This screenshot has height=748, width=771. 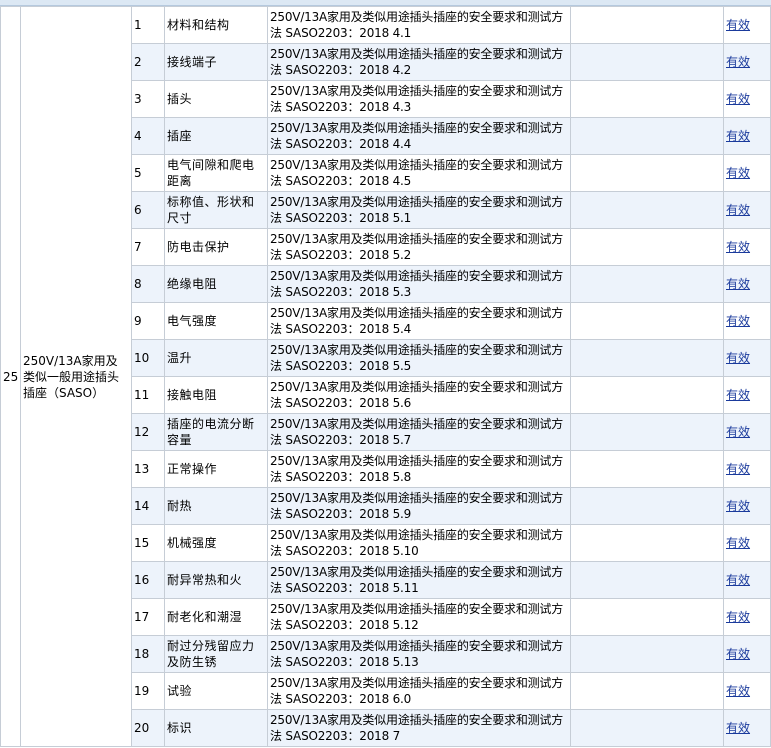 What do you see at coordinates (216, 691) in the screenshot?
I see `test-item-cell: 试验` at bounding box center [216, 691].